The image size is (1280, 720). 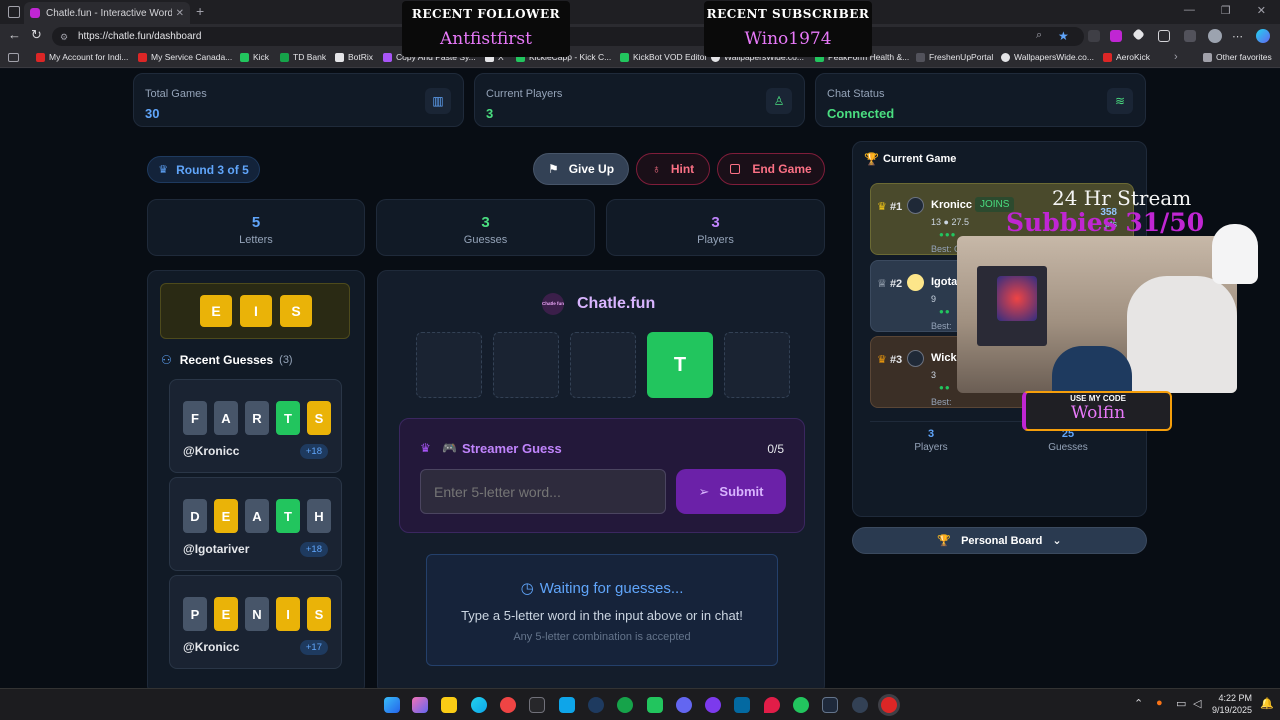 What do you see at coordinates (954, 57) in the screenshot?
I see `bookmark-item: FreshenUpPortal` at bounding box center [954, 57].